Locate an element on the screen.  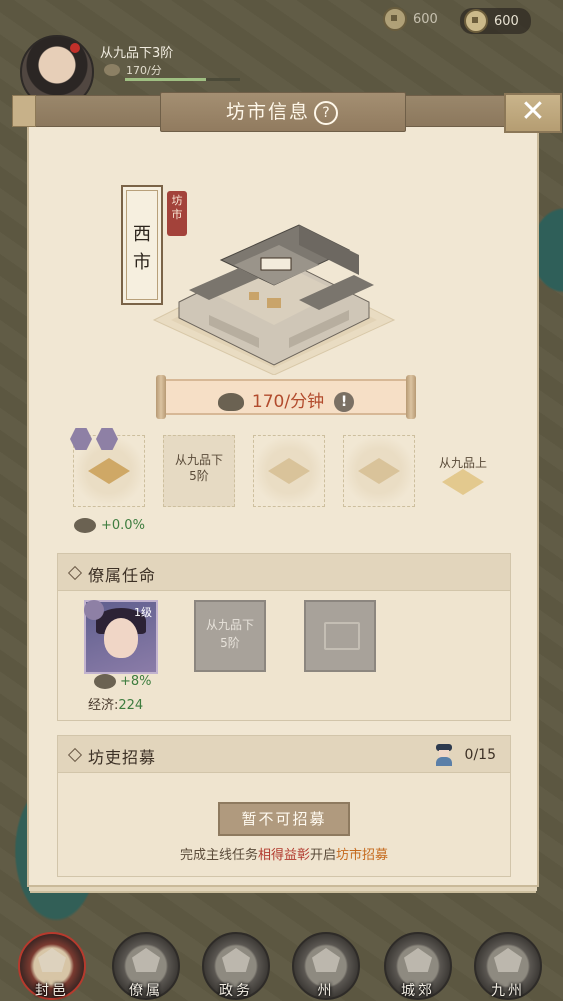
player-income-value: 170/分 is located at coordinates (144, 70).